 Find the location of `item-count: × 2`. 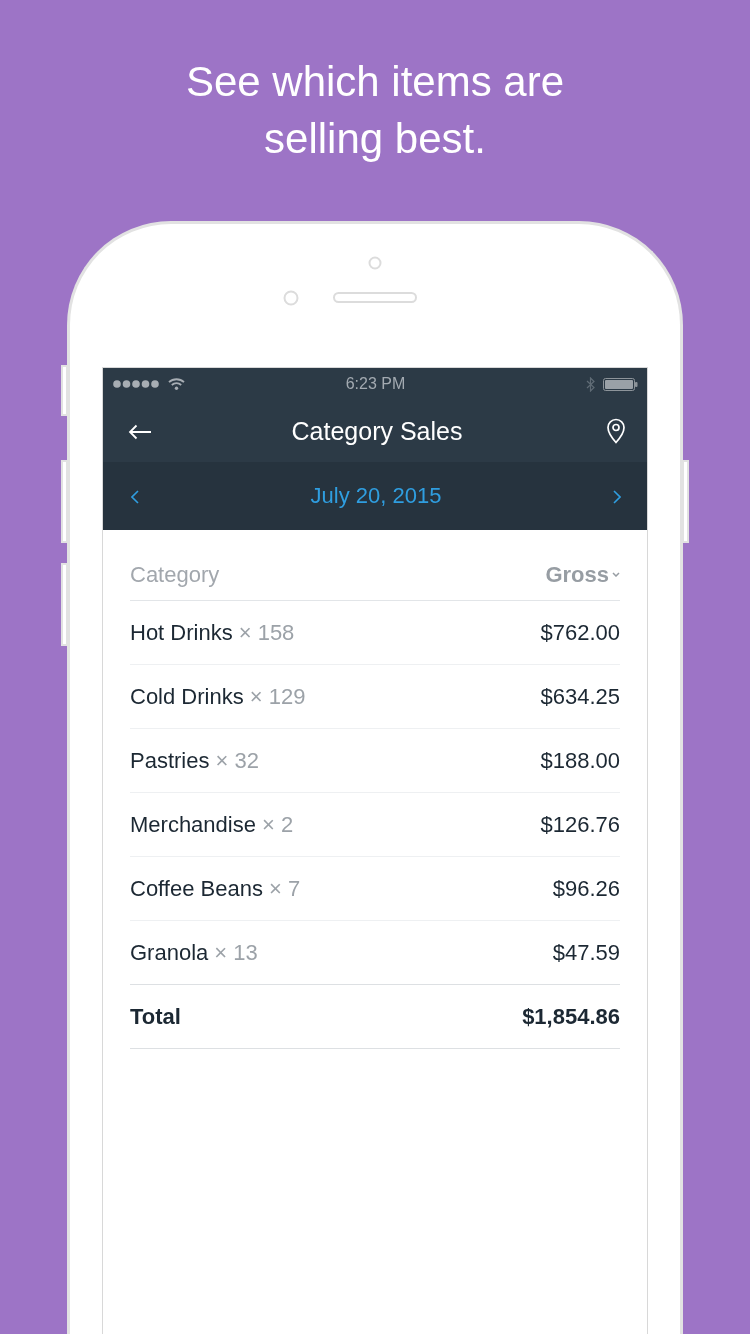

item-count: × 2 is located at coordinates (277, 824).